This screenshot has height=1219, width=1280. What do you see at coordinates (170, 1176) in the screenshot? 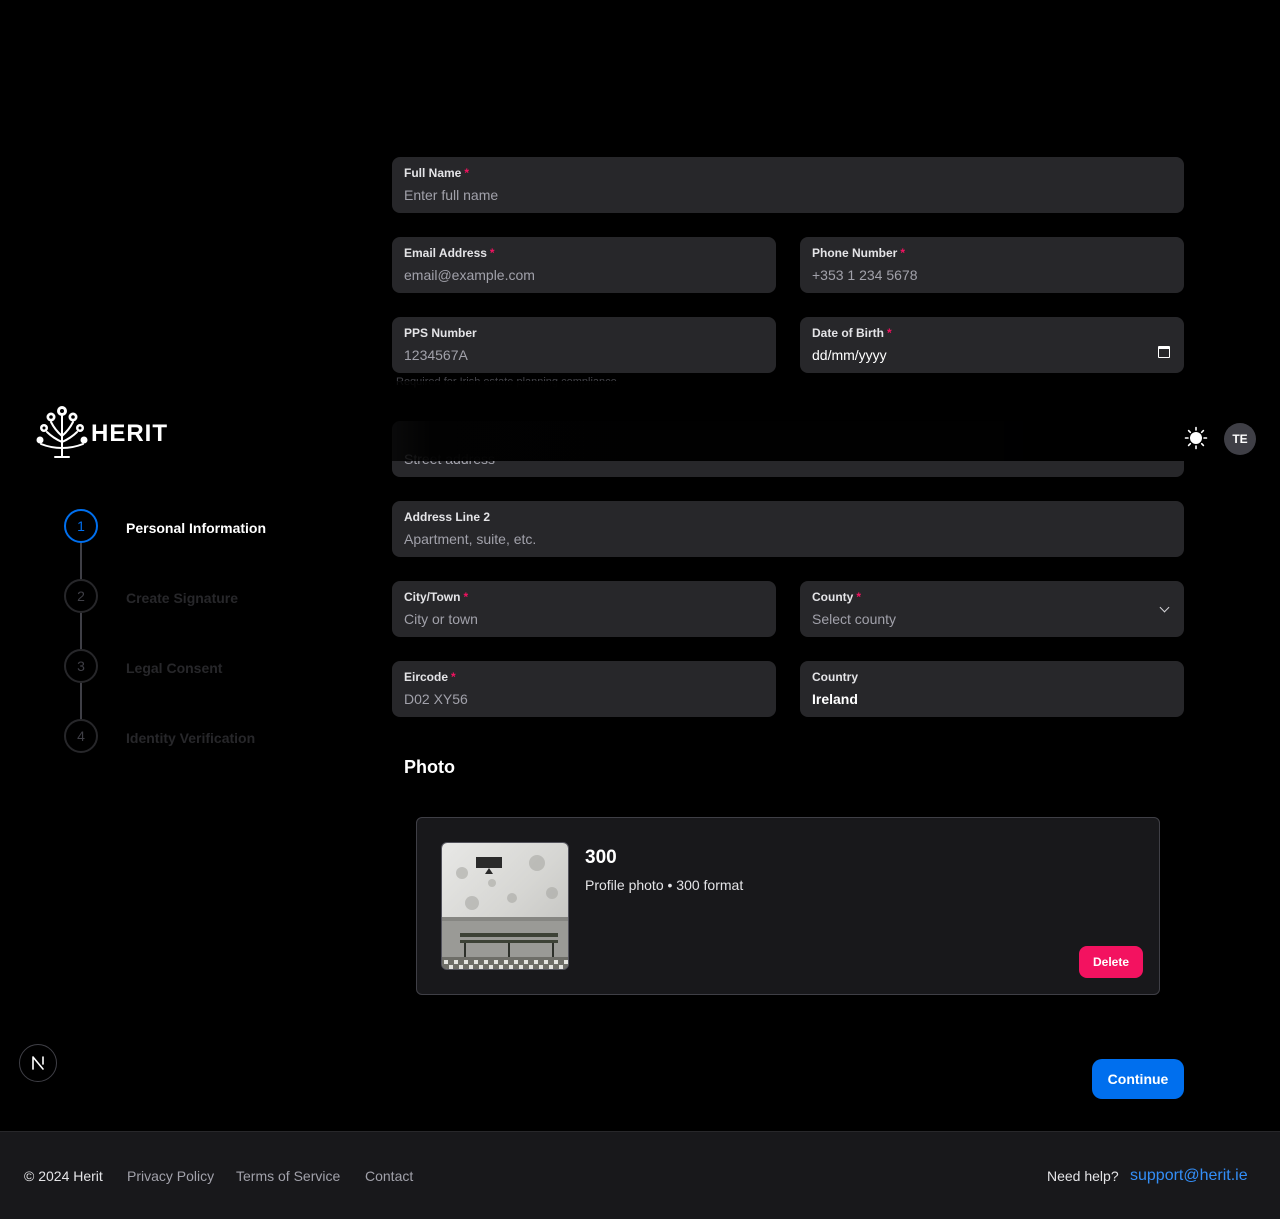
I see `privacy-policy-link: Privacy Policy` at bounding box center [170, 1176].